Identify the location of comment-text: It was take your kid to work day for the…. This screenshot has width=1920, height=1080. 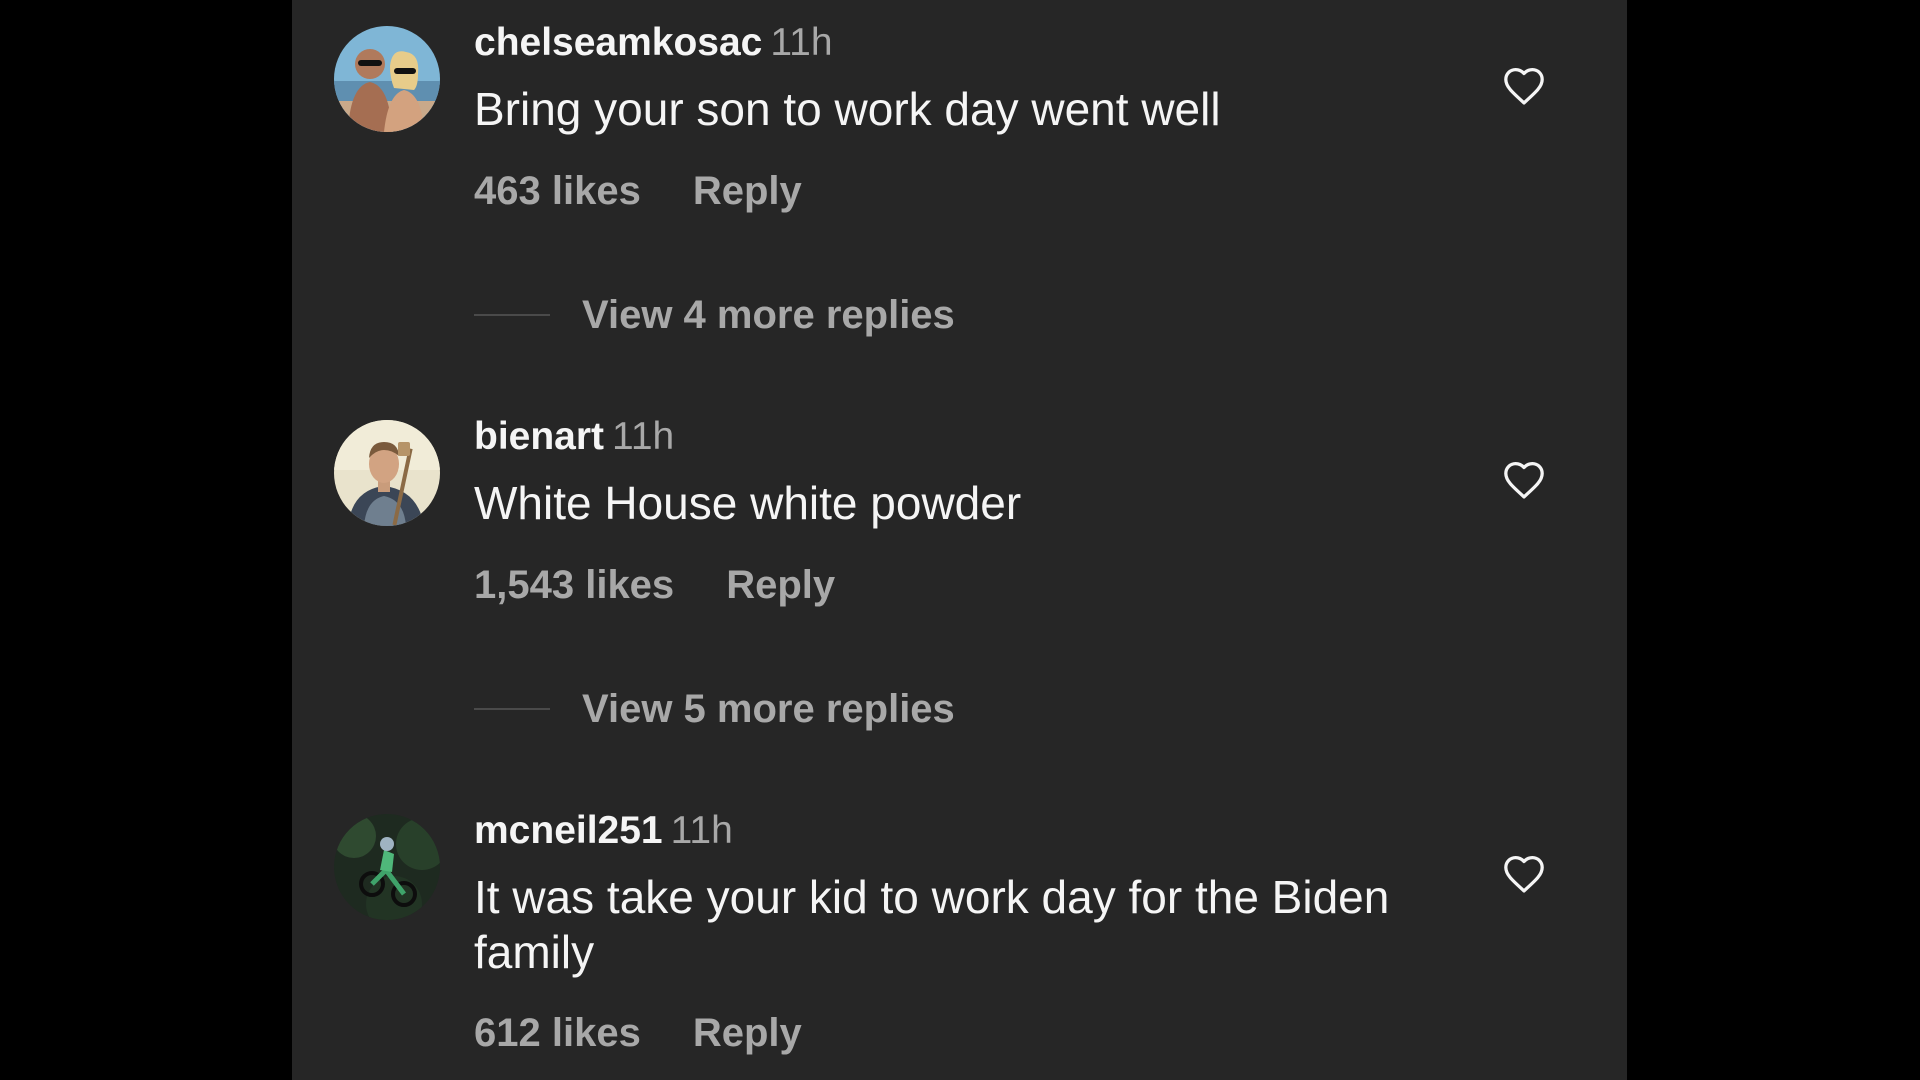
(932, 924).